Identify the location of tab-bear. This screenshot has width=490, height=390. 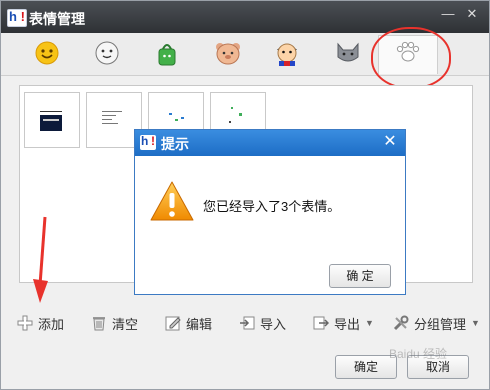
(227, 54).